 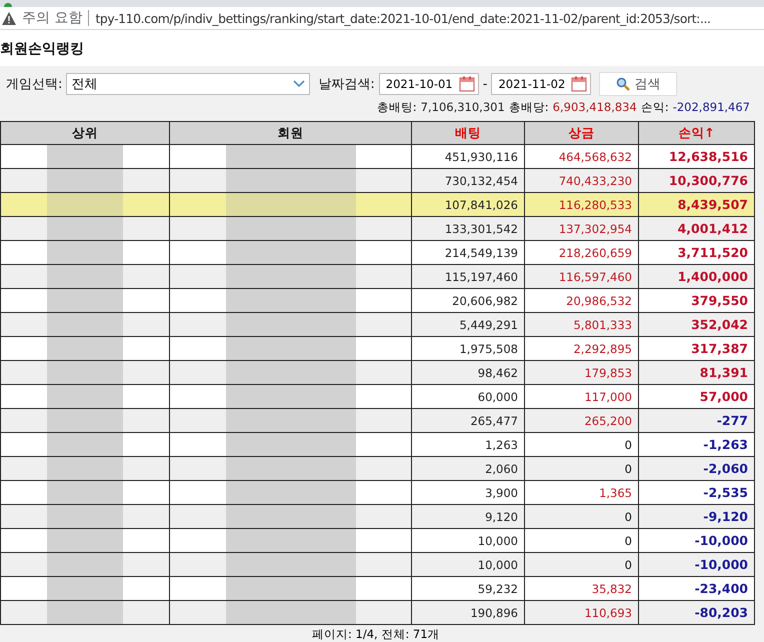 What do you see at coordinates (608, 397) in the screenshot?
I see `prize-value: 117,000` at bounding box center [608, 397].